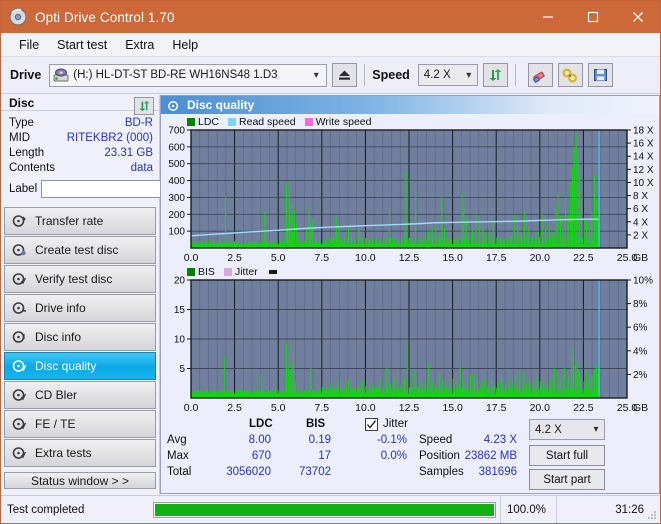 The width and height of the screenshot is (661, 524). Describe the element at coordinates (20, 279) in the screenshot. I see `disc-check-icon` at that location.